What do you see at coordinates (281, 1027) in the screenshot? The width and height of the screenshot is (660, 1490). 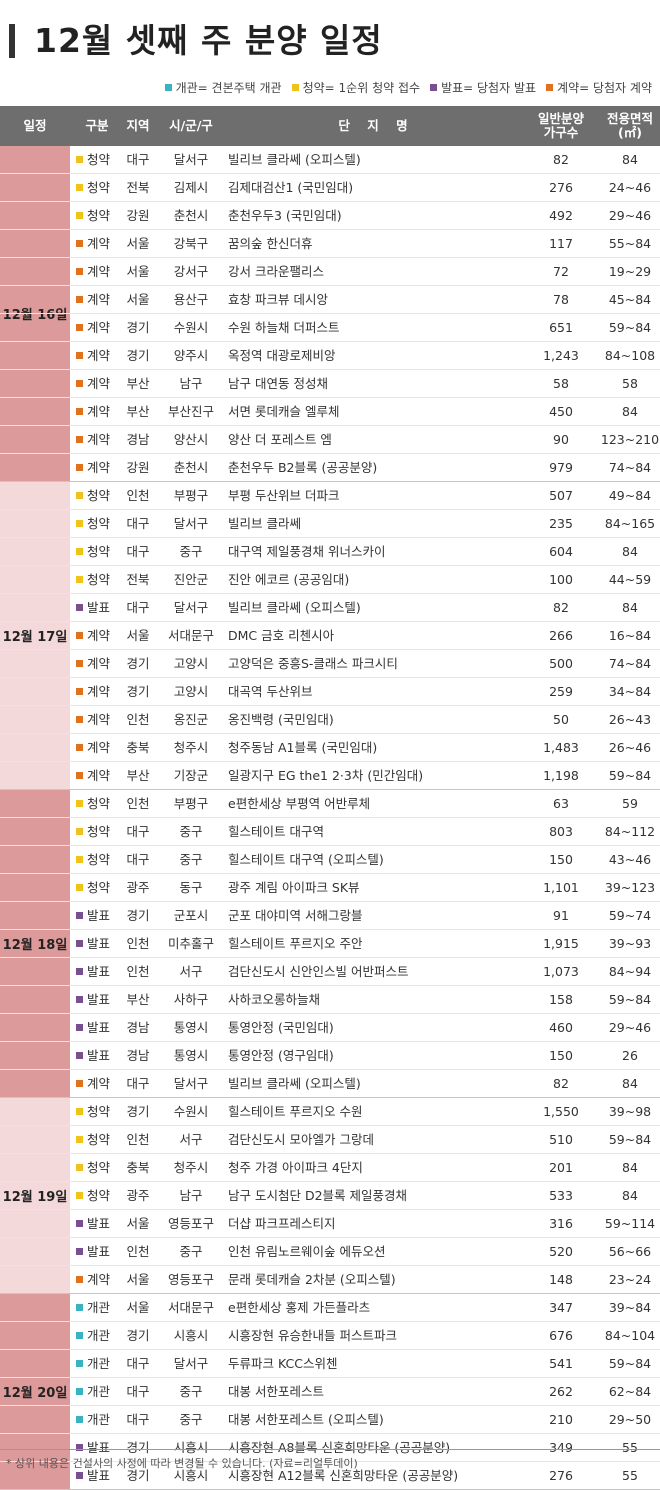 I see `complex-name-cell: 통영안정 (국민임대)` at bounding box center [281, 1027].